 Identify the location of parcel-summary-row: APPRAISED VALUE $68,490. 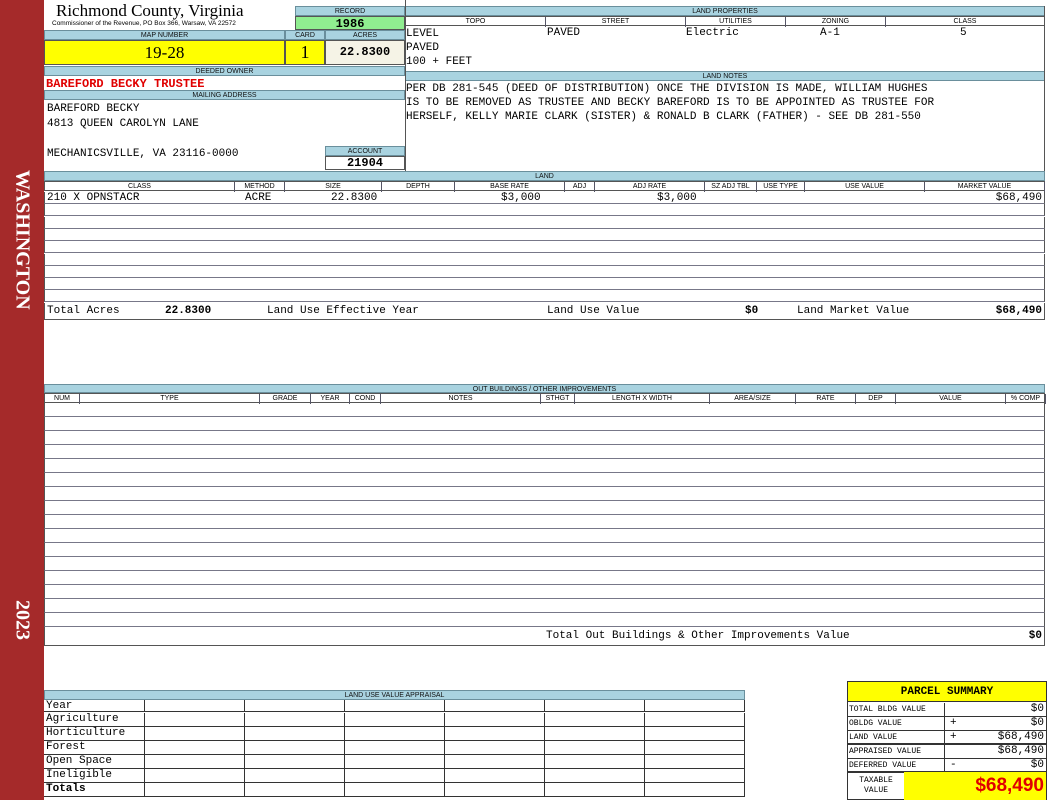
(947, 752).